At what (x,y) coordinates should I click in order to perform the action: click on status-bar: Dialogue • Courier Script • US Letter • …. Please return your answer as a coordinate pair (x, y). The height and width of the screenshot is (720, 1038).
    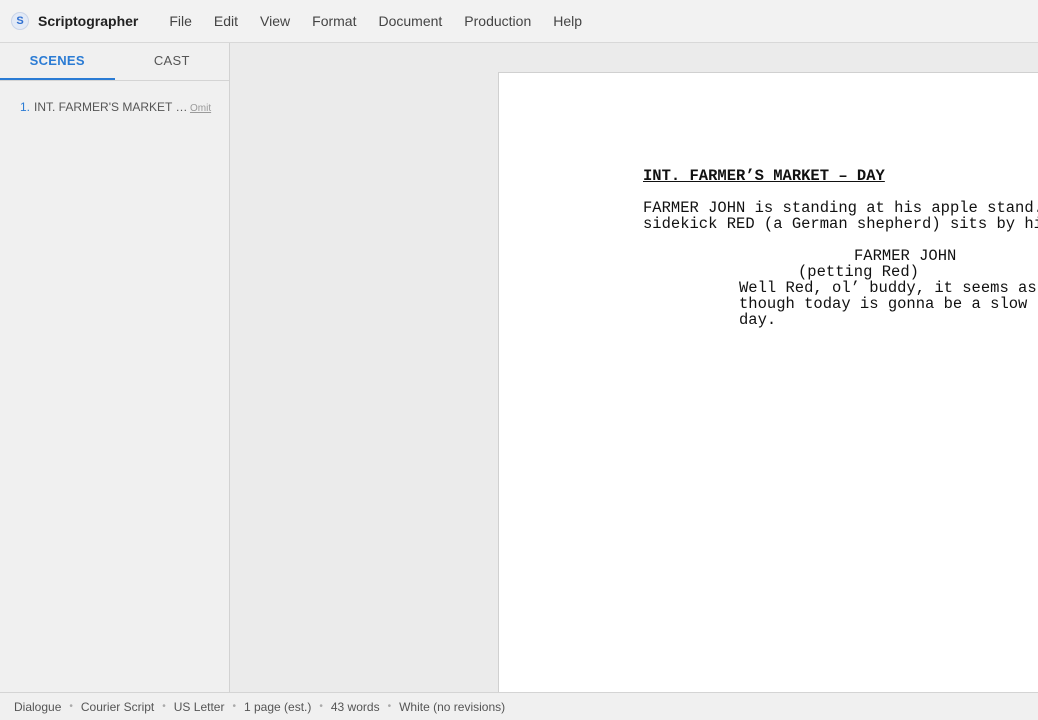
    Looking at the image, I should click on (519, 706).